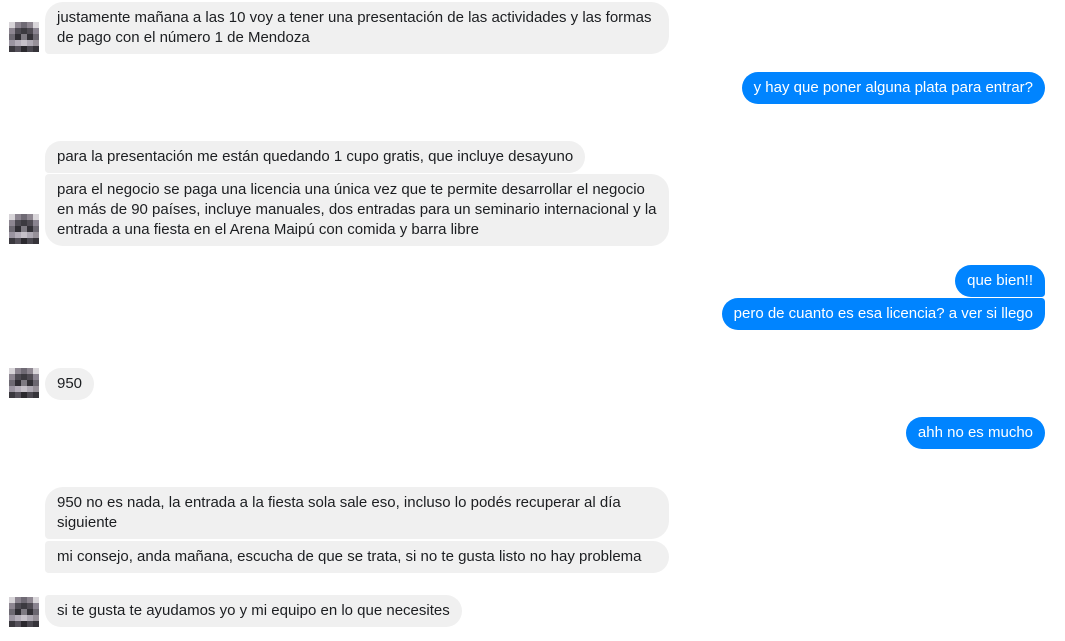 This screenshot has width=1065, height=641. I want to click on message-outgoing: que bien!!, so click(1000, 281).